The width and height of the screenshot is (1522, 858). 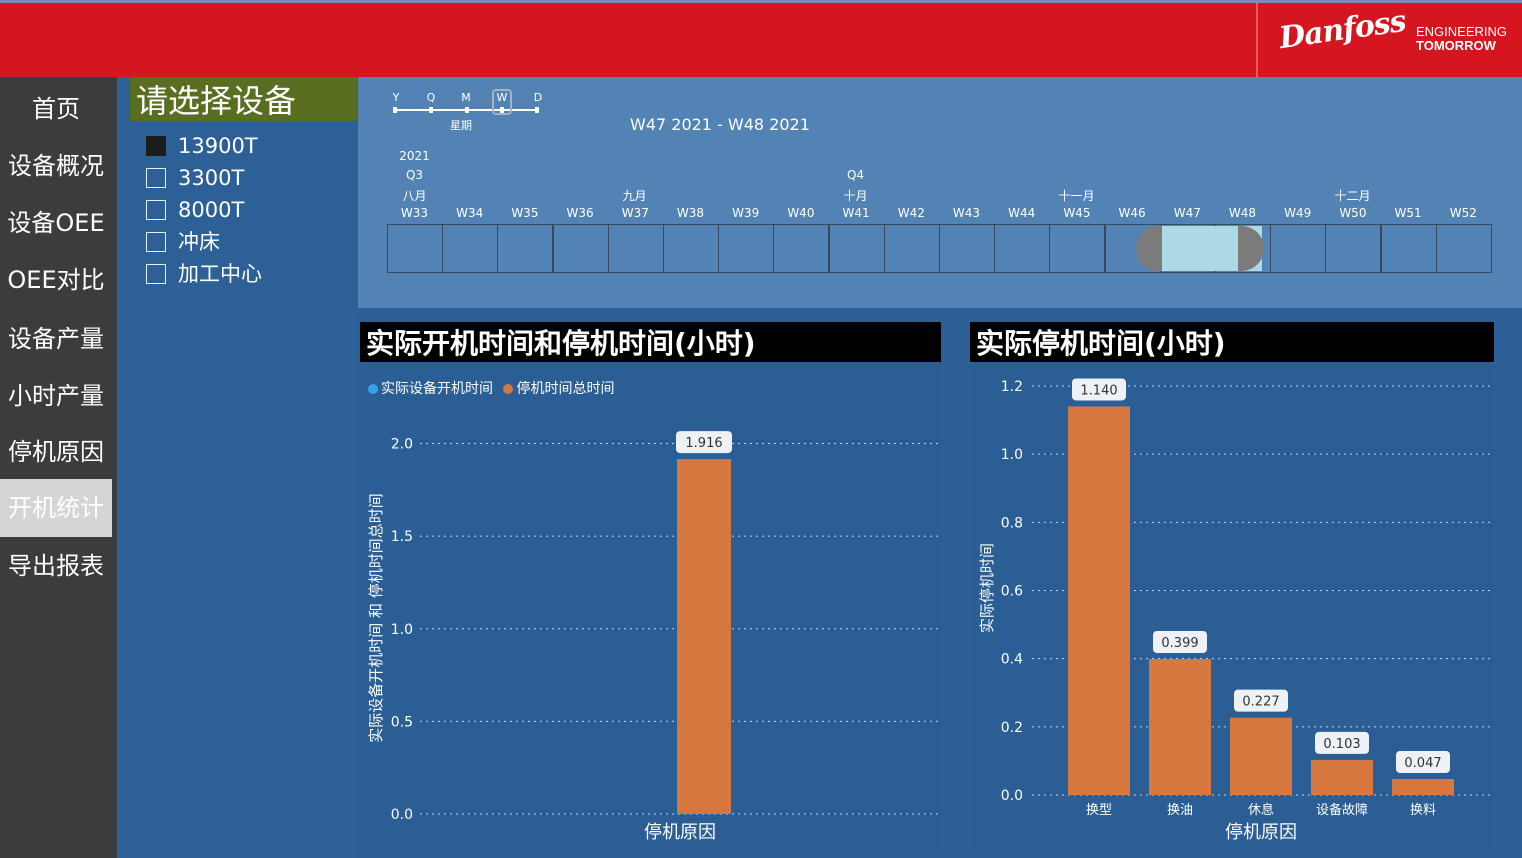 What do you see at coordinates (402, 722) in the screenshot?
I see `y-tick-label: 0.5` at bounding box center [402, 722].